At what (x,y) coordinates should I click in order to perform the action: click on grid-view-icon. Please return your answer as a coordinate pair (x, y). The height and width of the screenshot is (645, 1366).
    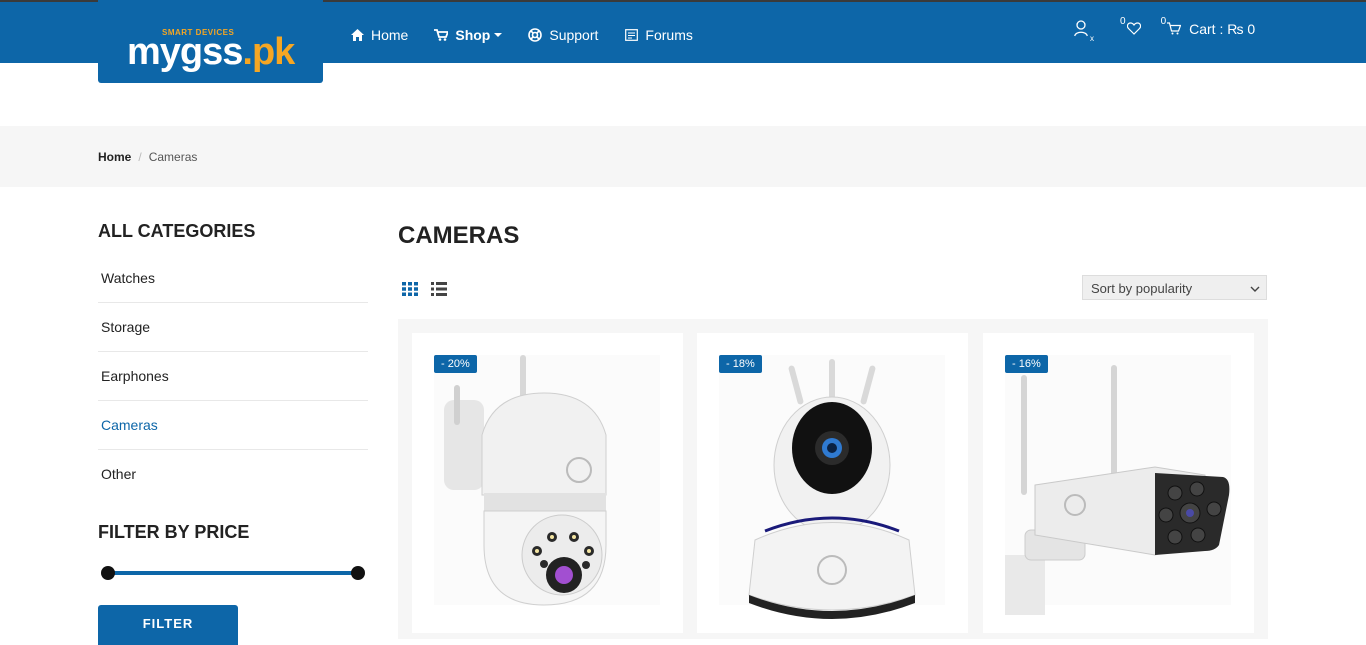
    Looking at the image, I should click on (410, 289).